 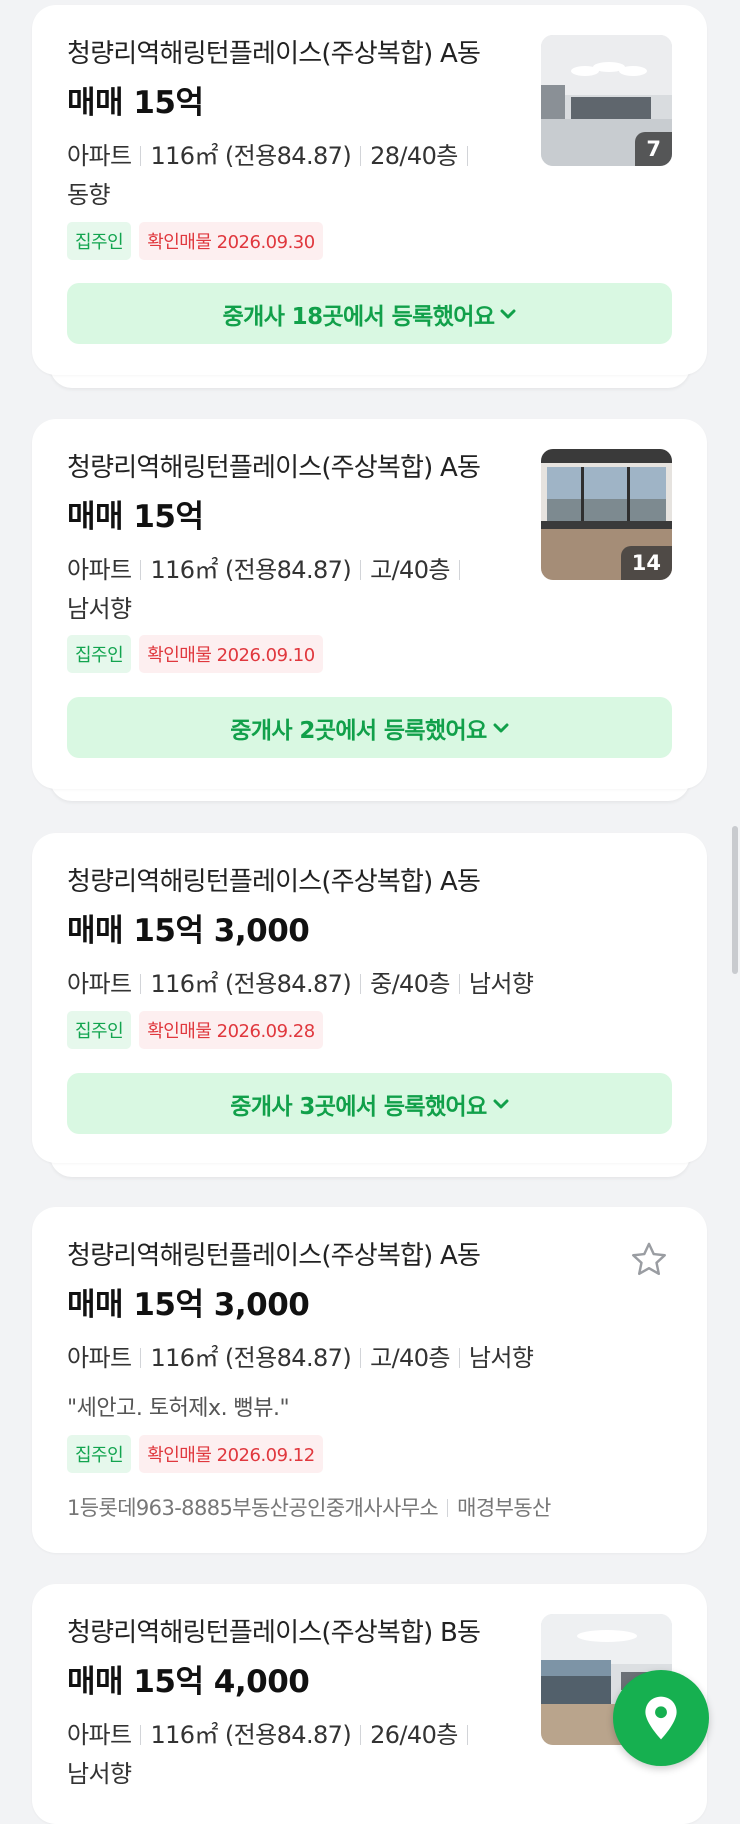 I want to click on agency-expand-button: 중개사 3곳에서 등록했어요, so click(x=369, y=1103).